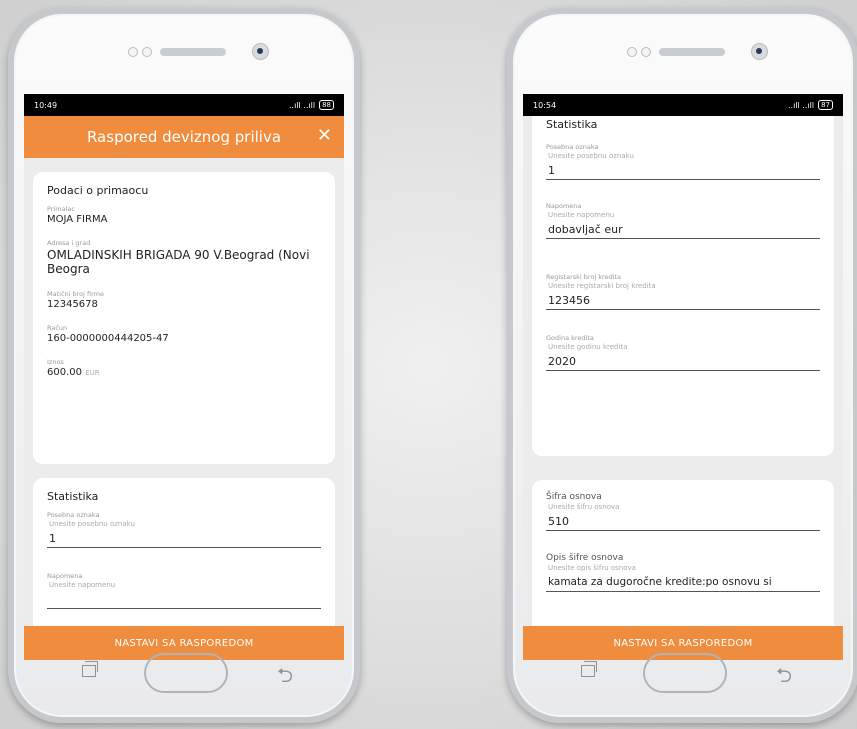 This screenshot has height=729, width=857. Describe the element at coordinates (61, 209) in the screenshot. I see `field-label: Primalac` at that location.